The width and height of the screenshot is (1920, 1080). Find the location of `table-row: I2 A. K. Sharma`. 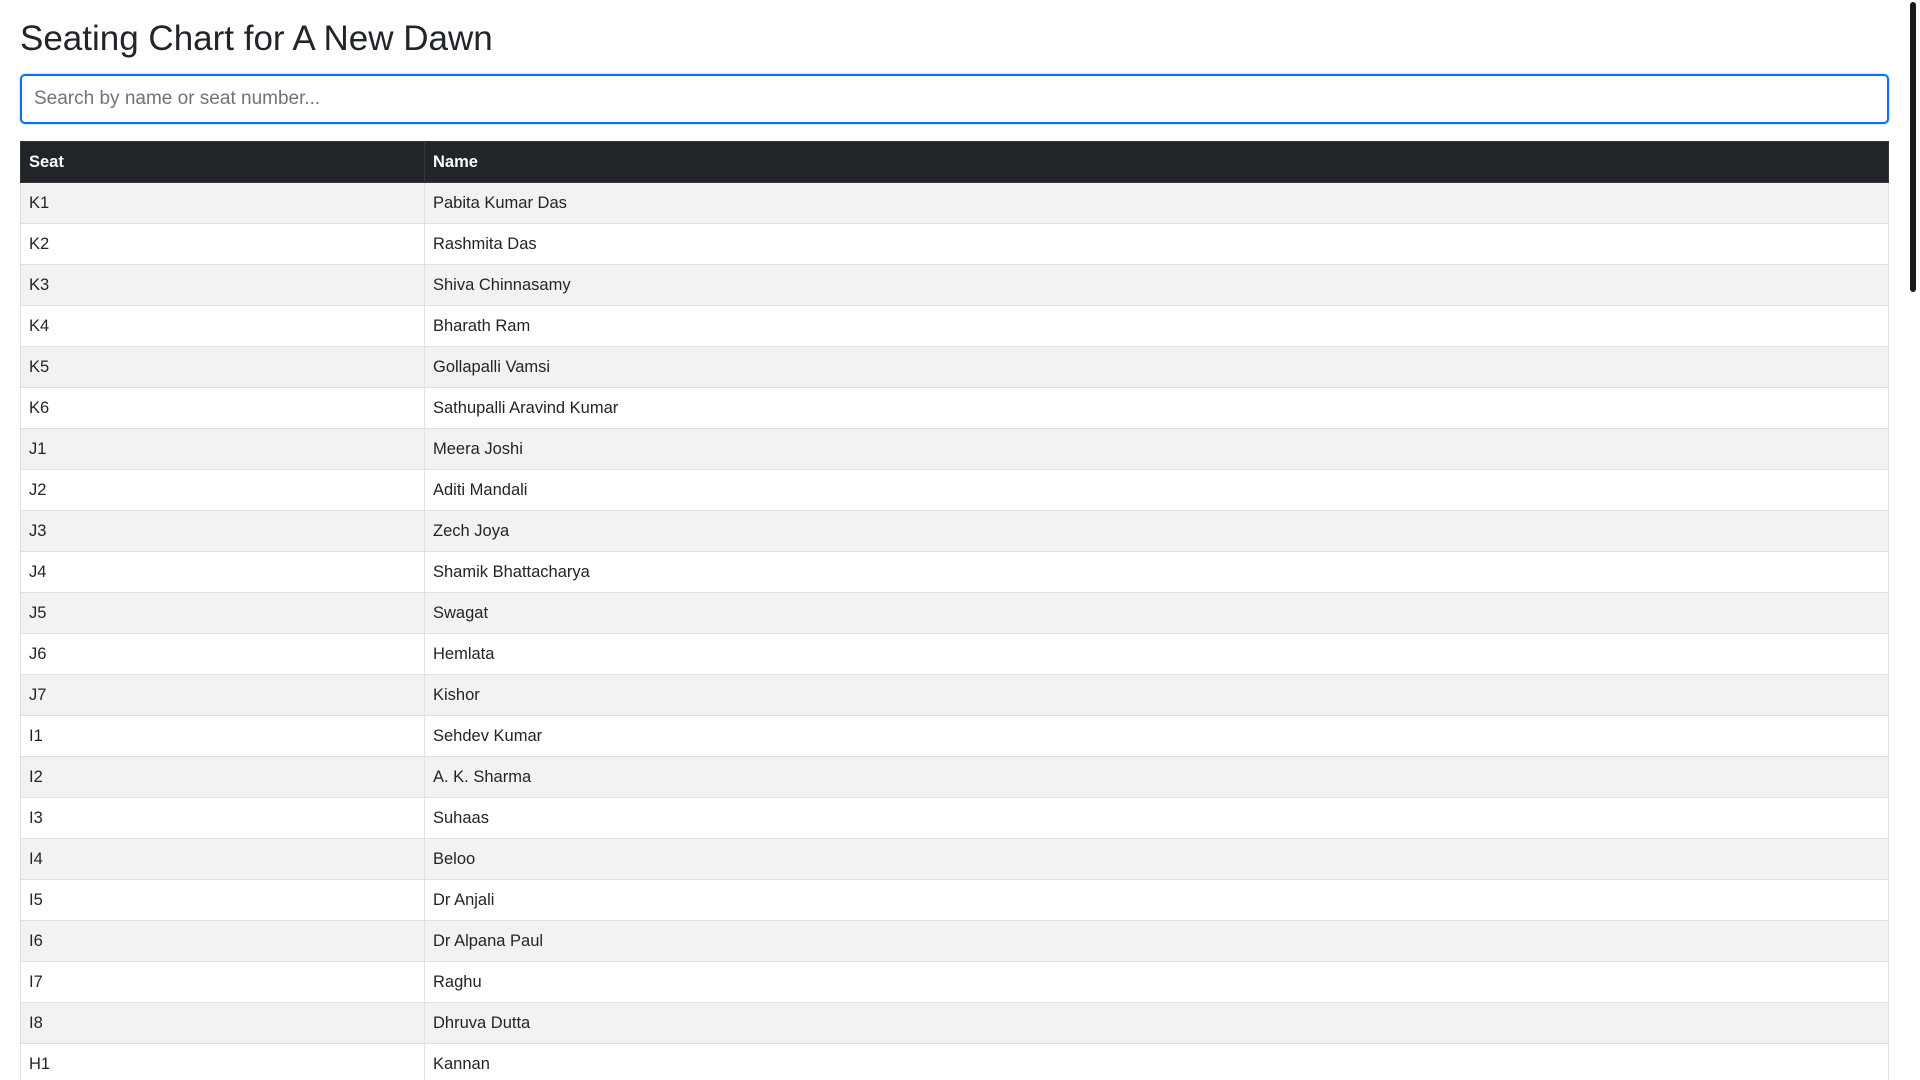

table-row: I2 A. K. Sharma is located at coordinates (954, 777).